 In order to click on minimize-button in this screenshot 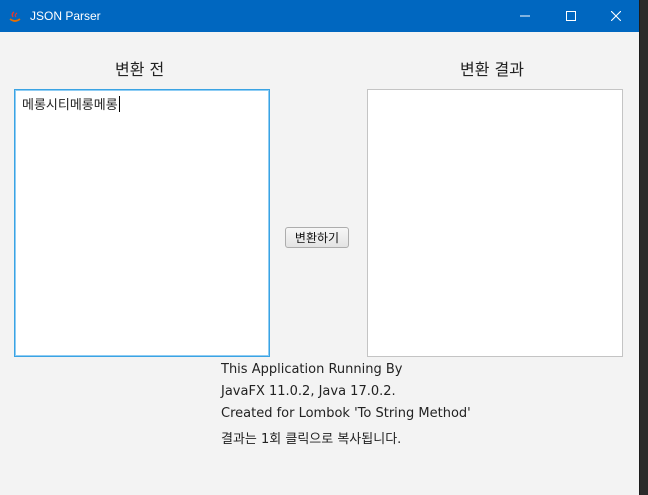, I will do `click(525, 16)`.